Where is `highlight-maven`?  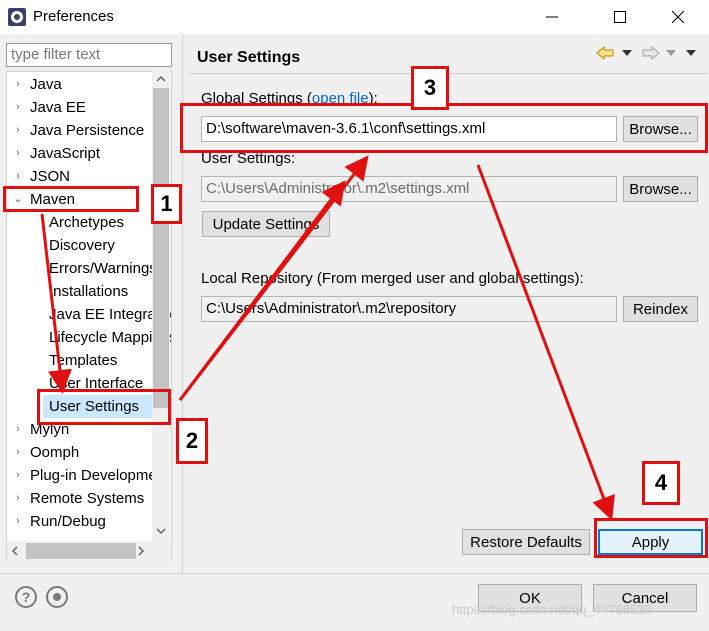 highlight-maven is located at coordinates (71, 199).